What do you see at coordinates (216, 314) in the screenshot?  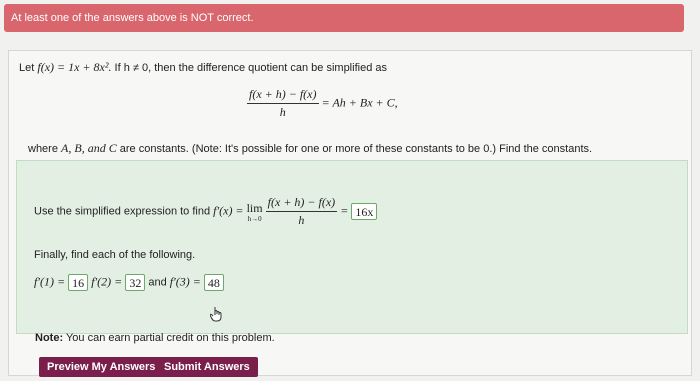 I see `hand-cursor-icon` at bounding box center [216, 314].